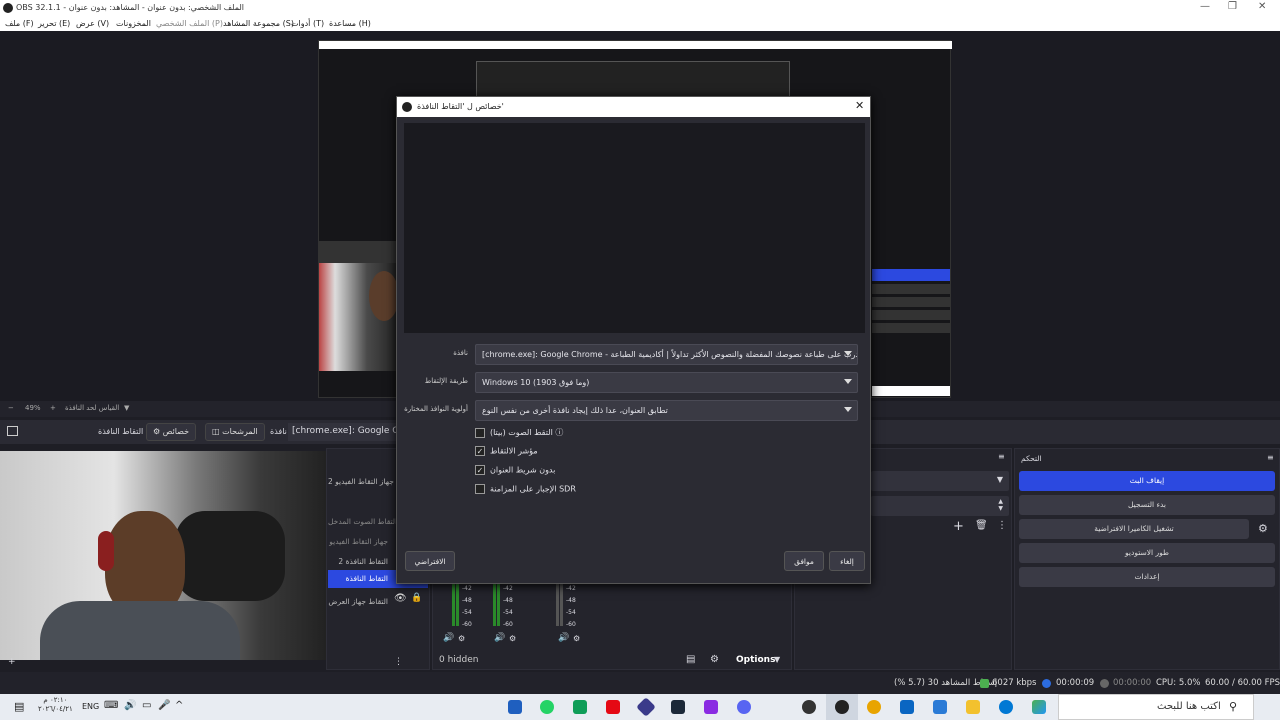 The height and width of the screenshot is (720, 1280). I want to click on cpu-usage: CPU: 5.0%, so click(1178, 683).